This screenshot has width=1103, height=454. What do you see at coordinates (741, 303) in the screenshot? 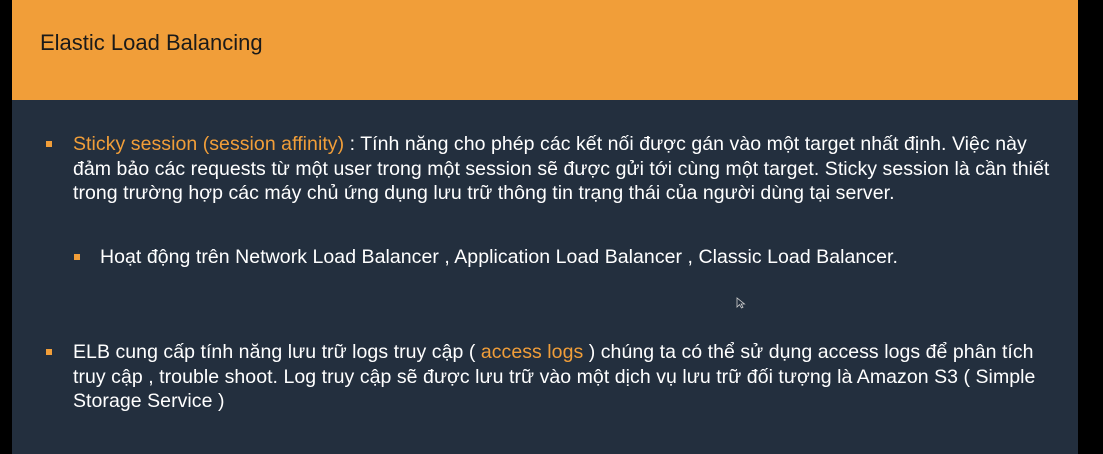
I see `arrow-cursor-icon` at bounding box center [741, 303].